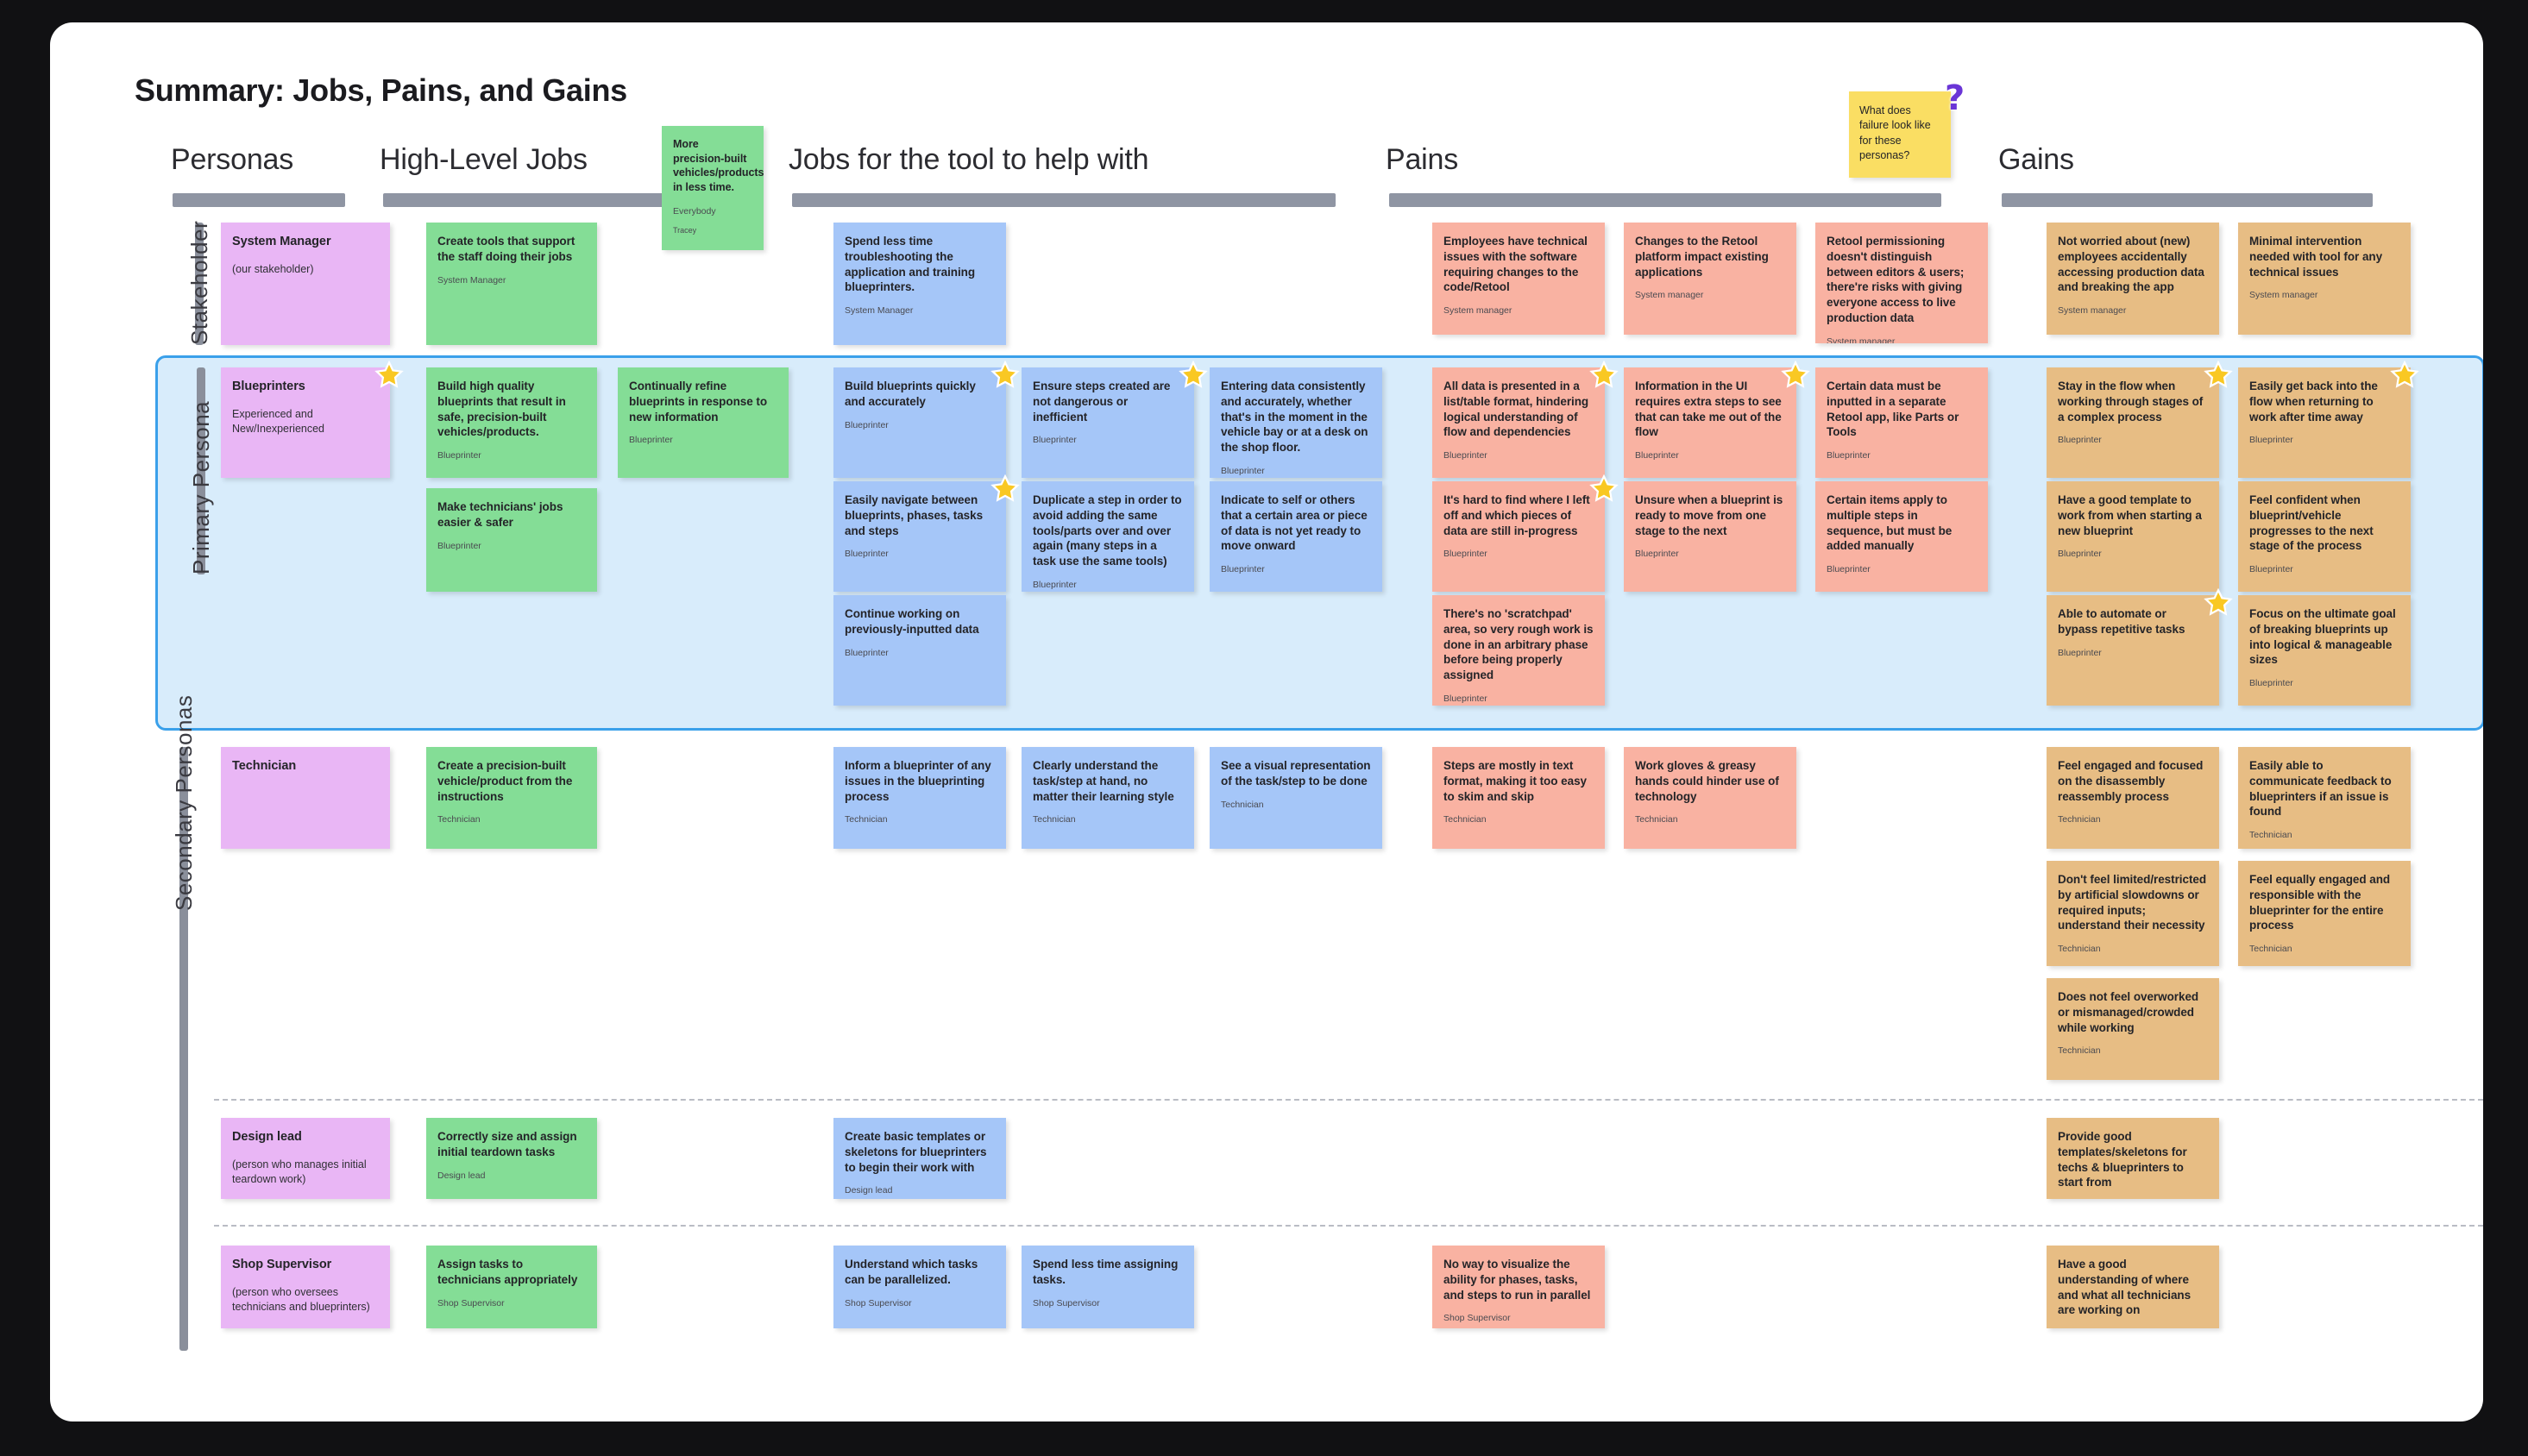 The height and width of the screenshot is (1456, 2528). I want to click on note-body: Shop Supervisor, so click(282, 1265).